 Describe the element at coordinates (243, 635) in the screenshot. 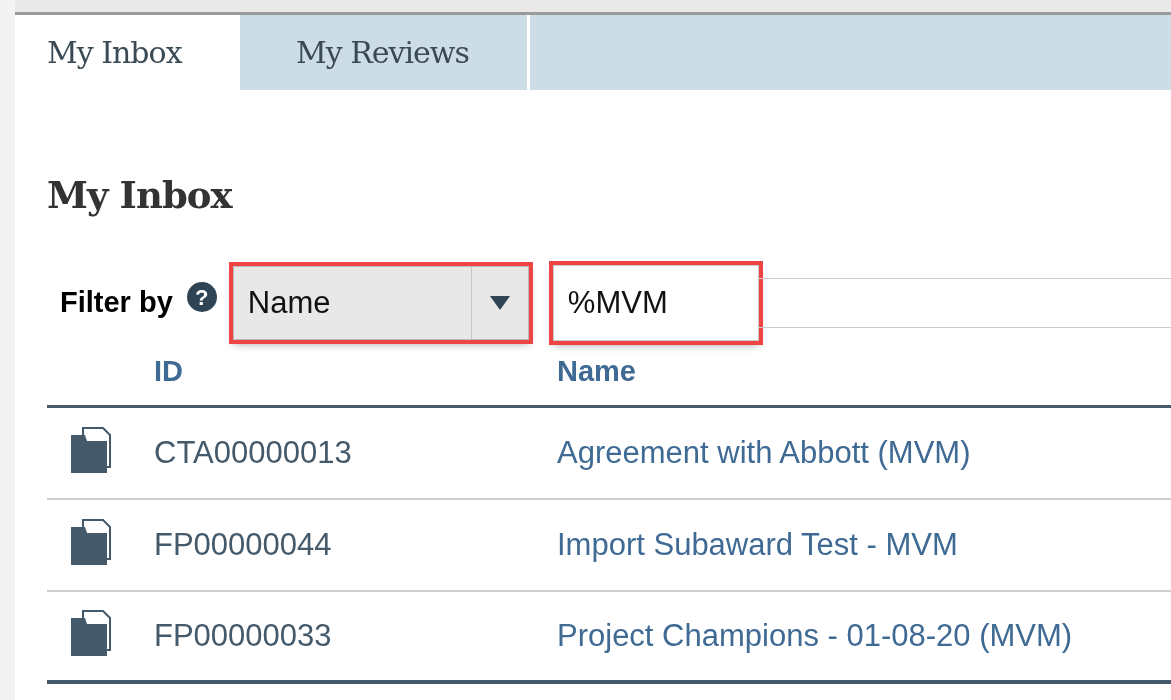

I see `table-cell-text: FP00000033` at that location.